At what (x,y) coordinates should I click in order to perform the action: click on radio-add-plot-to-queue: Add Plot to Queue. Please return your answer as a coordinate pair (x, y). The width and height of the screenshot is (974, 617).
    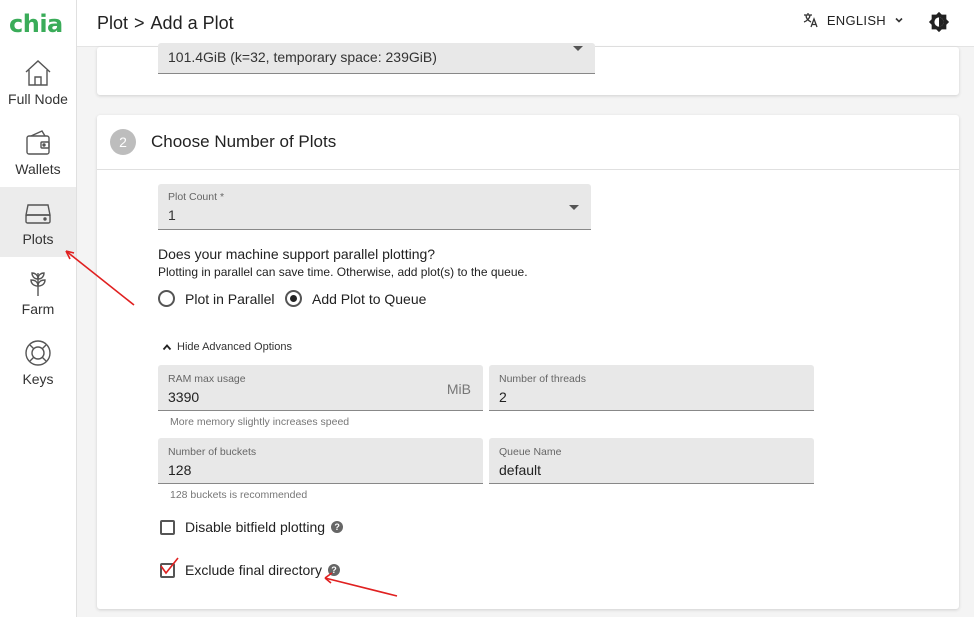
    Looking at the image, I should click on (355, 298).